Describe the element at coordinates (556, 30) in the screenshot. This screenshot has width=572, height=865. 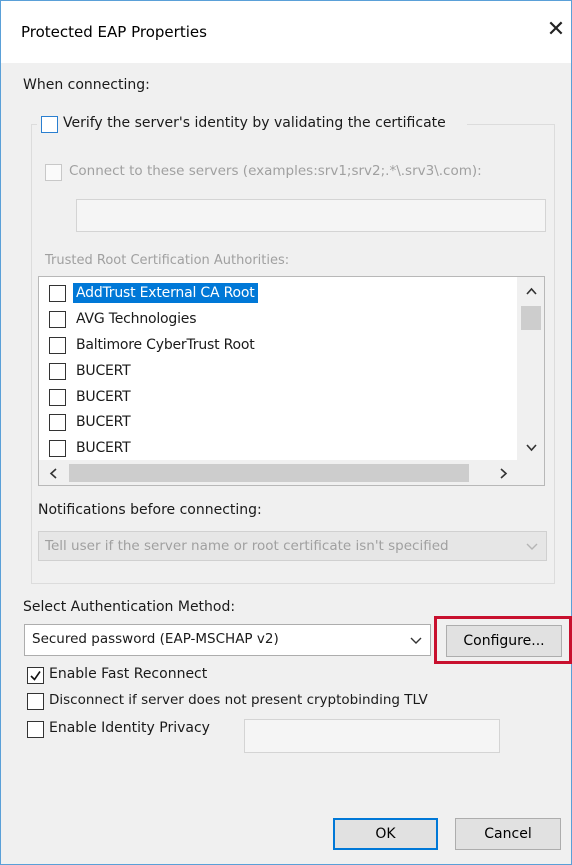
I see `close-icon: ✕` at that location.